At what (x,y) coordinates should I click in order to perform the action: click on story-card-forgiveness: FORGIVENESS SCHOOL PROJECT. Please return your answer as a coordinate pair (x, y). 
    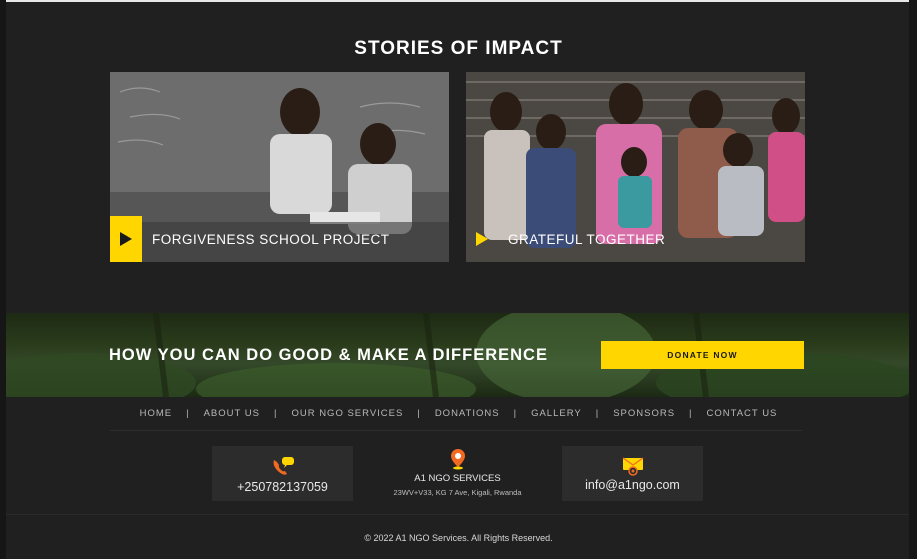
    Looking at the image, I should click on (279, 167).